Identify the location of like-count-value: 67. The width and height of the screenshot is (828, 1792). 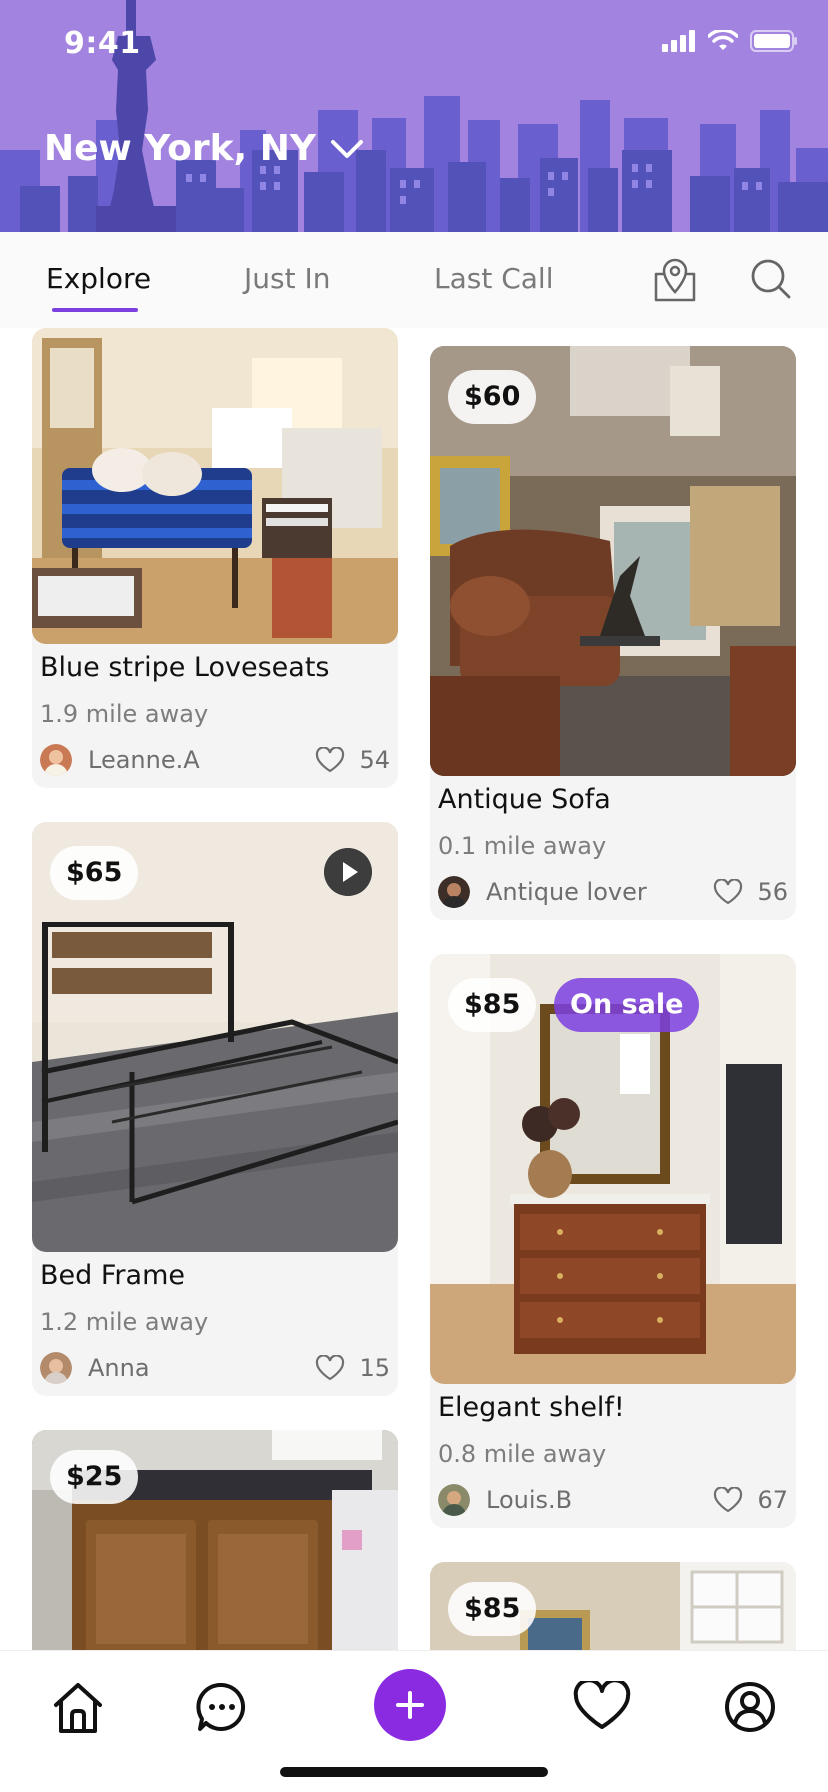
(772, 1500).